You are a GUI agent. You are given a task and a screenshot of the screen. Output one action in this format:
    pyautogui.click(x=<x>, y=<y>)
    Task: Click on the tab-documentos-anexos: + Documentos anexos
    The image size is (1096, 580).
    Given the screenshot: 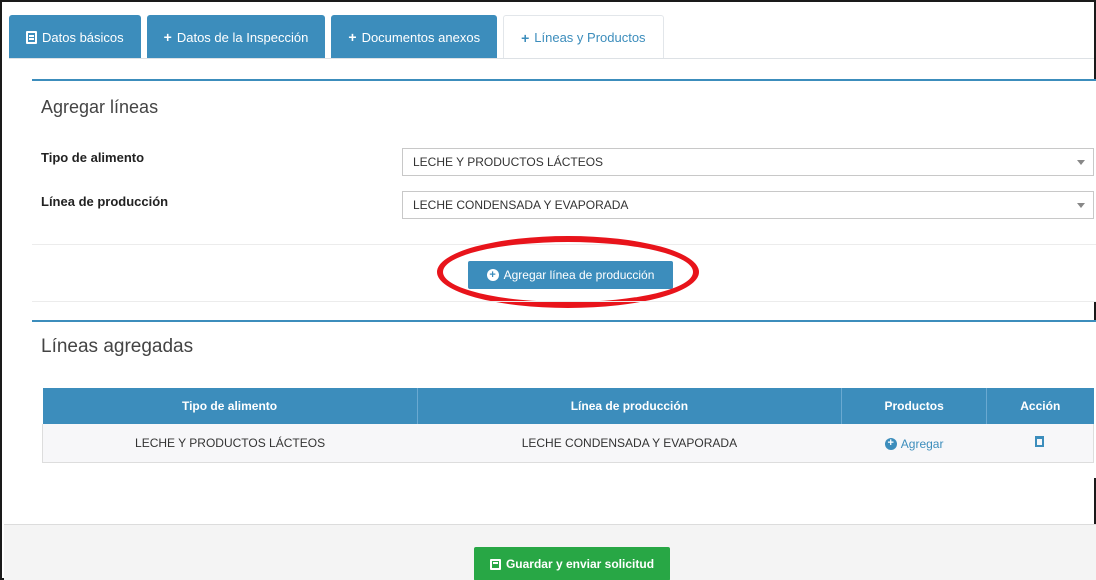 What is the action you would take?
    pyautogui.click(x=414, y=37)
    